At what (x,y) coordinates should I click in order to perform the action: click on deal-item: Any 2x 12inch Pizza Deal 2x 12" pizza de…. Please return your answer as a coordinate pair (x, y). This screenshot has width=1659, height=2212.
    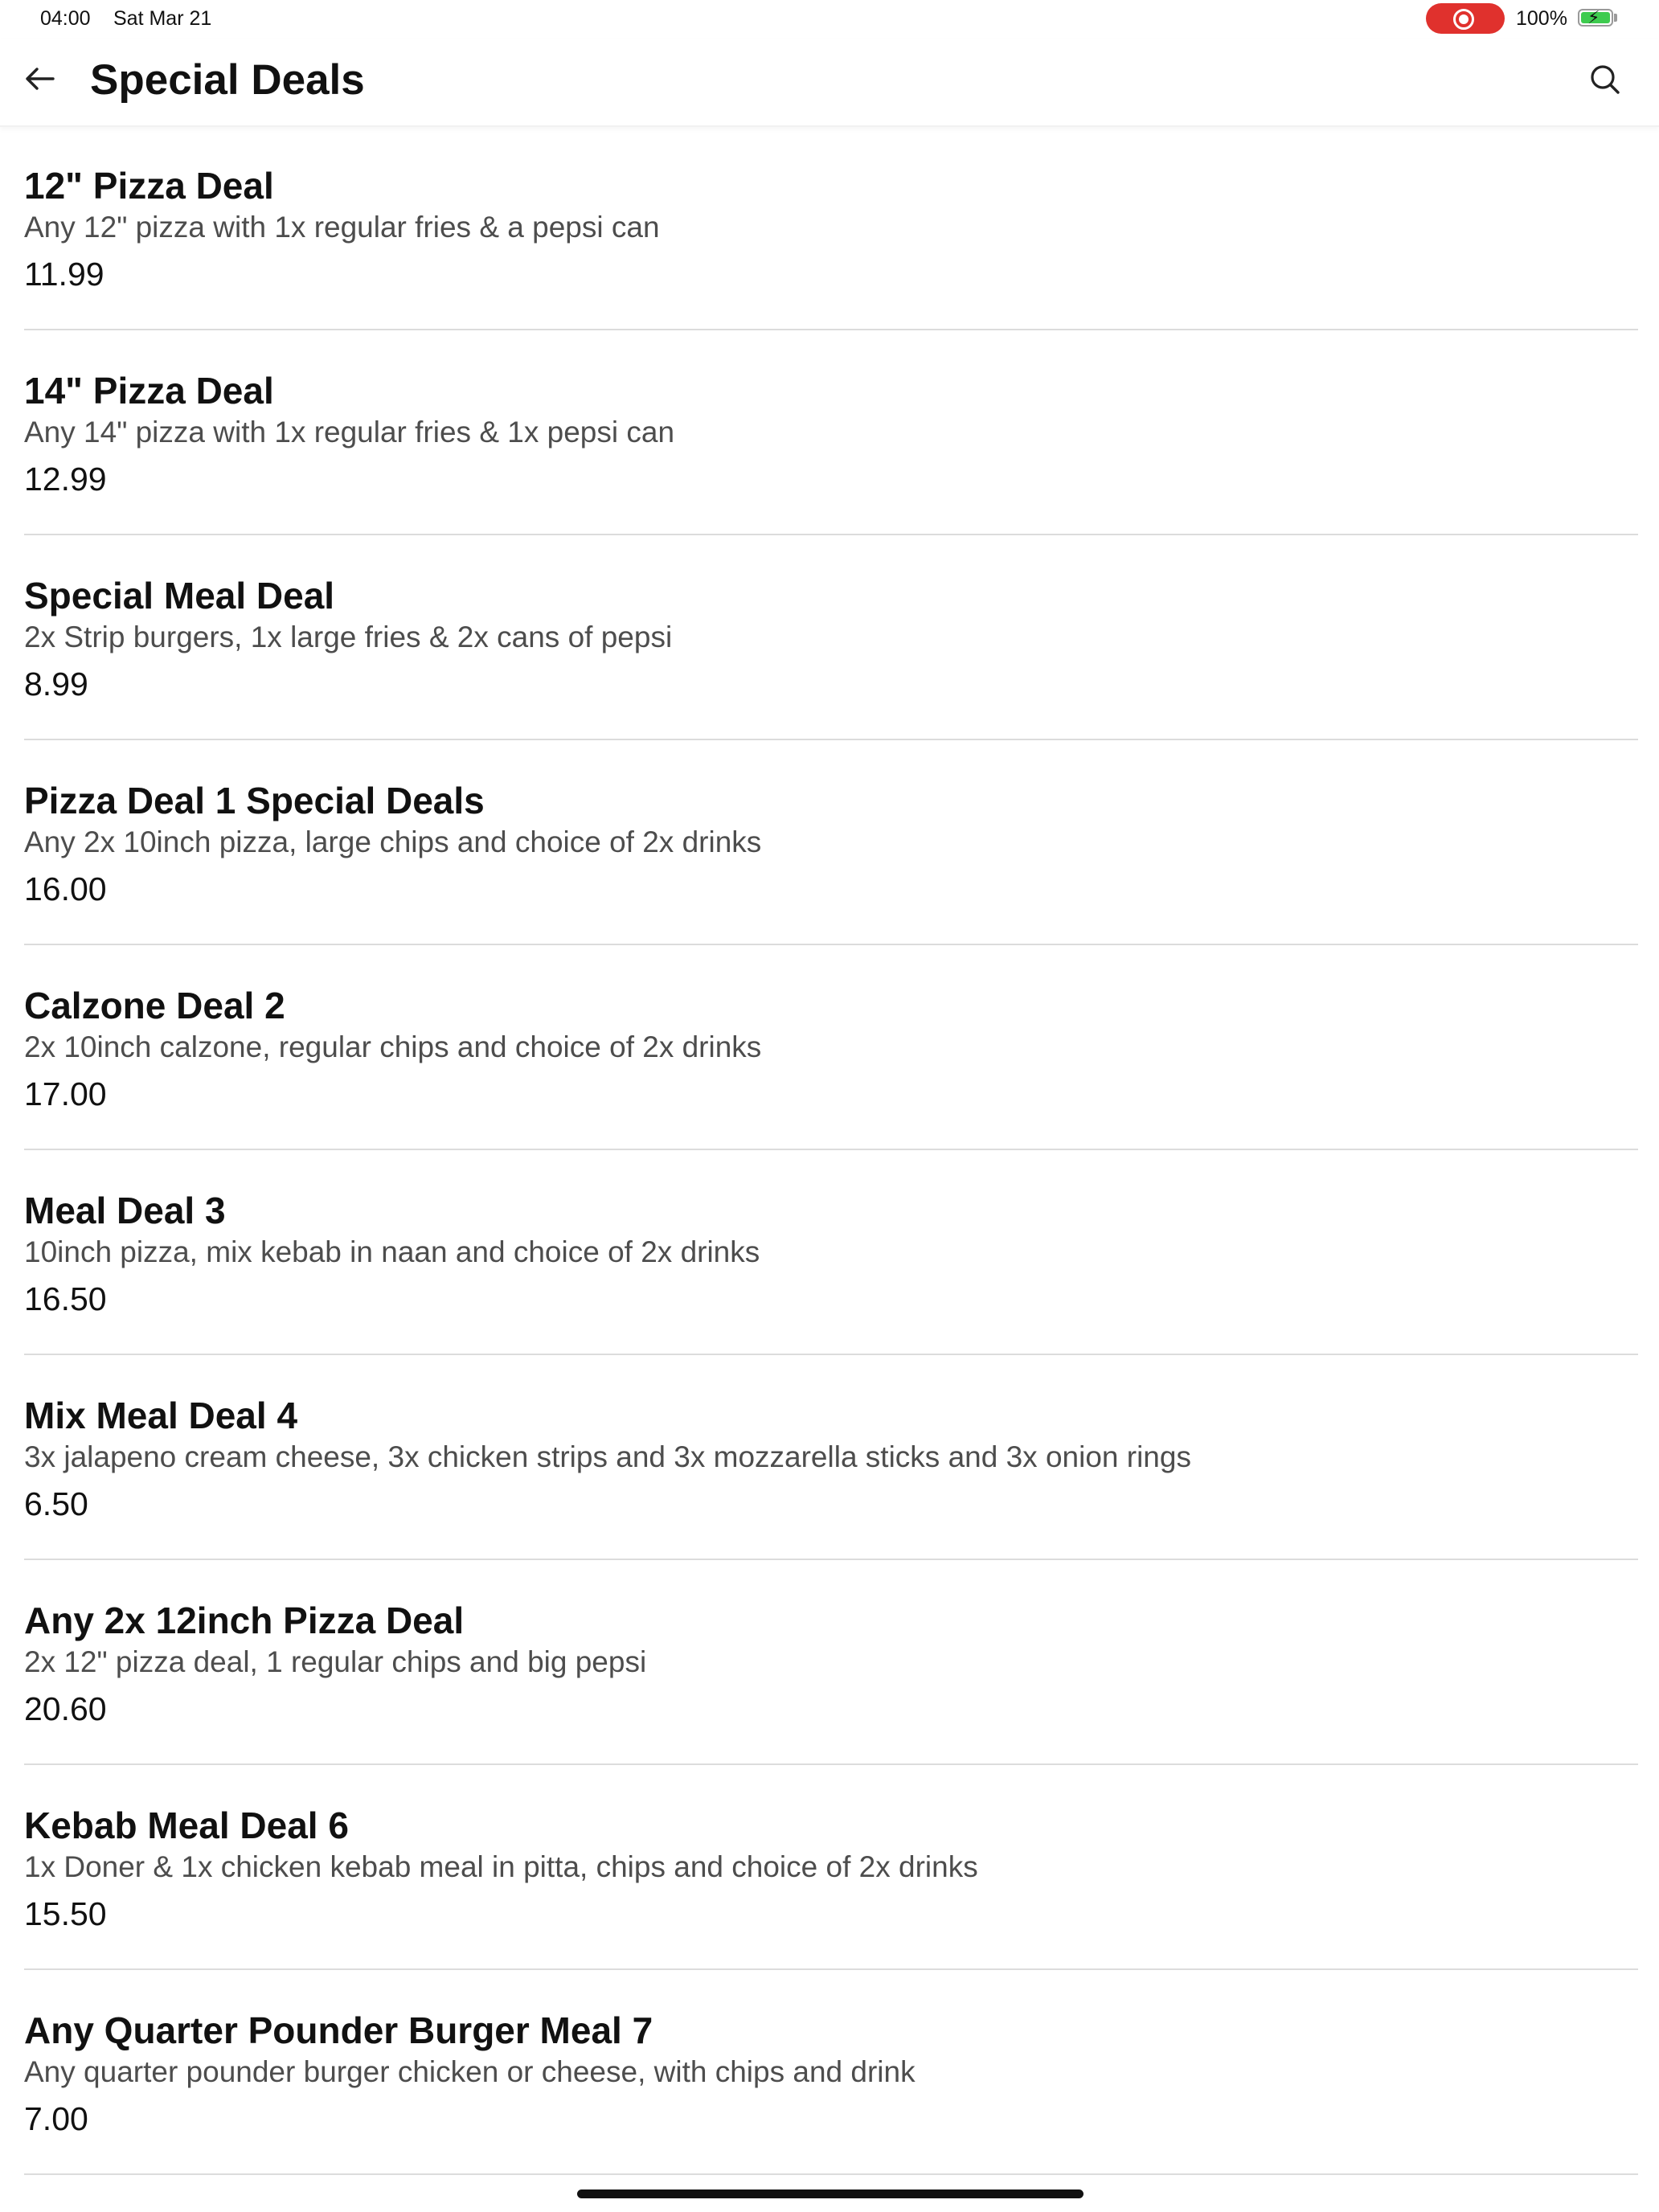
    Looking at the image, I should click on (831, 1663).